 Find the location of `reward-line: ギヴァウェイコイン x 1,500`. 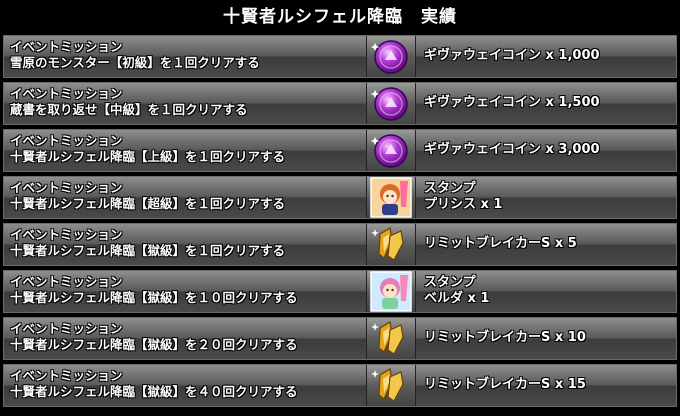

reward-line: ギヴァウェイコイン x 1,500 is located at coordinates (512, 102).